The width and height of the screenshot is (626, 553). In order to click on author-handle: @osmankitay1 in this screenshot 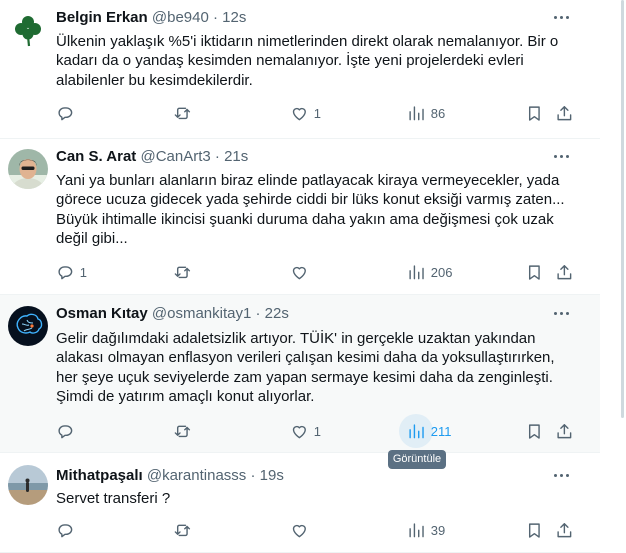, I will do `click(201, 313)`.